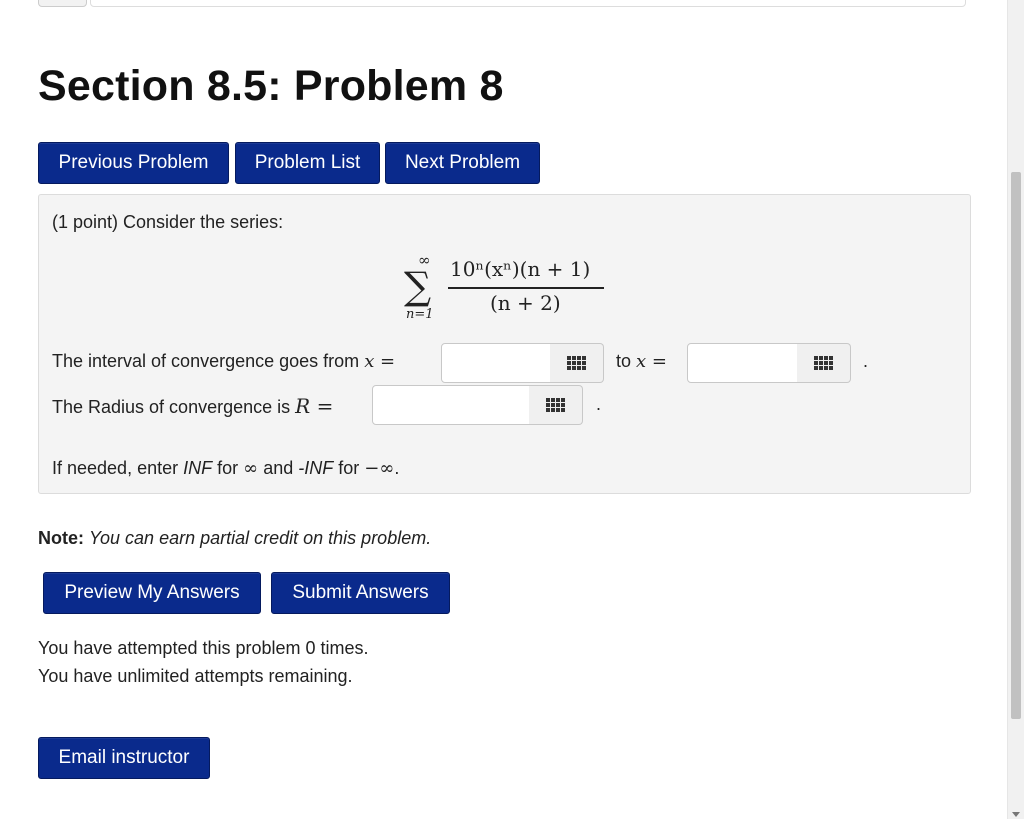 The image size is (1024, 819). I want to click on neg-infinity-symbol: −∞, so click(379, 468).